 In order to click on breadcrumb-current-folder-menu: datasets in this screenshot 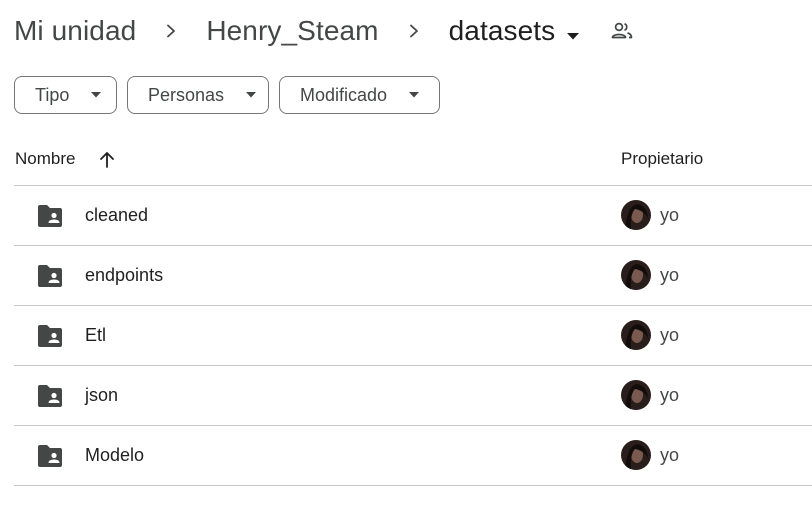, I will do `click(515, 31)`.